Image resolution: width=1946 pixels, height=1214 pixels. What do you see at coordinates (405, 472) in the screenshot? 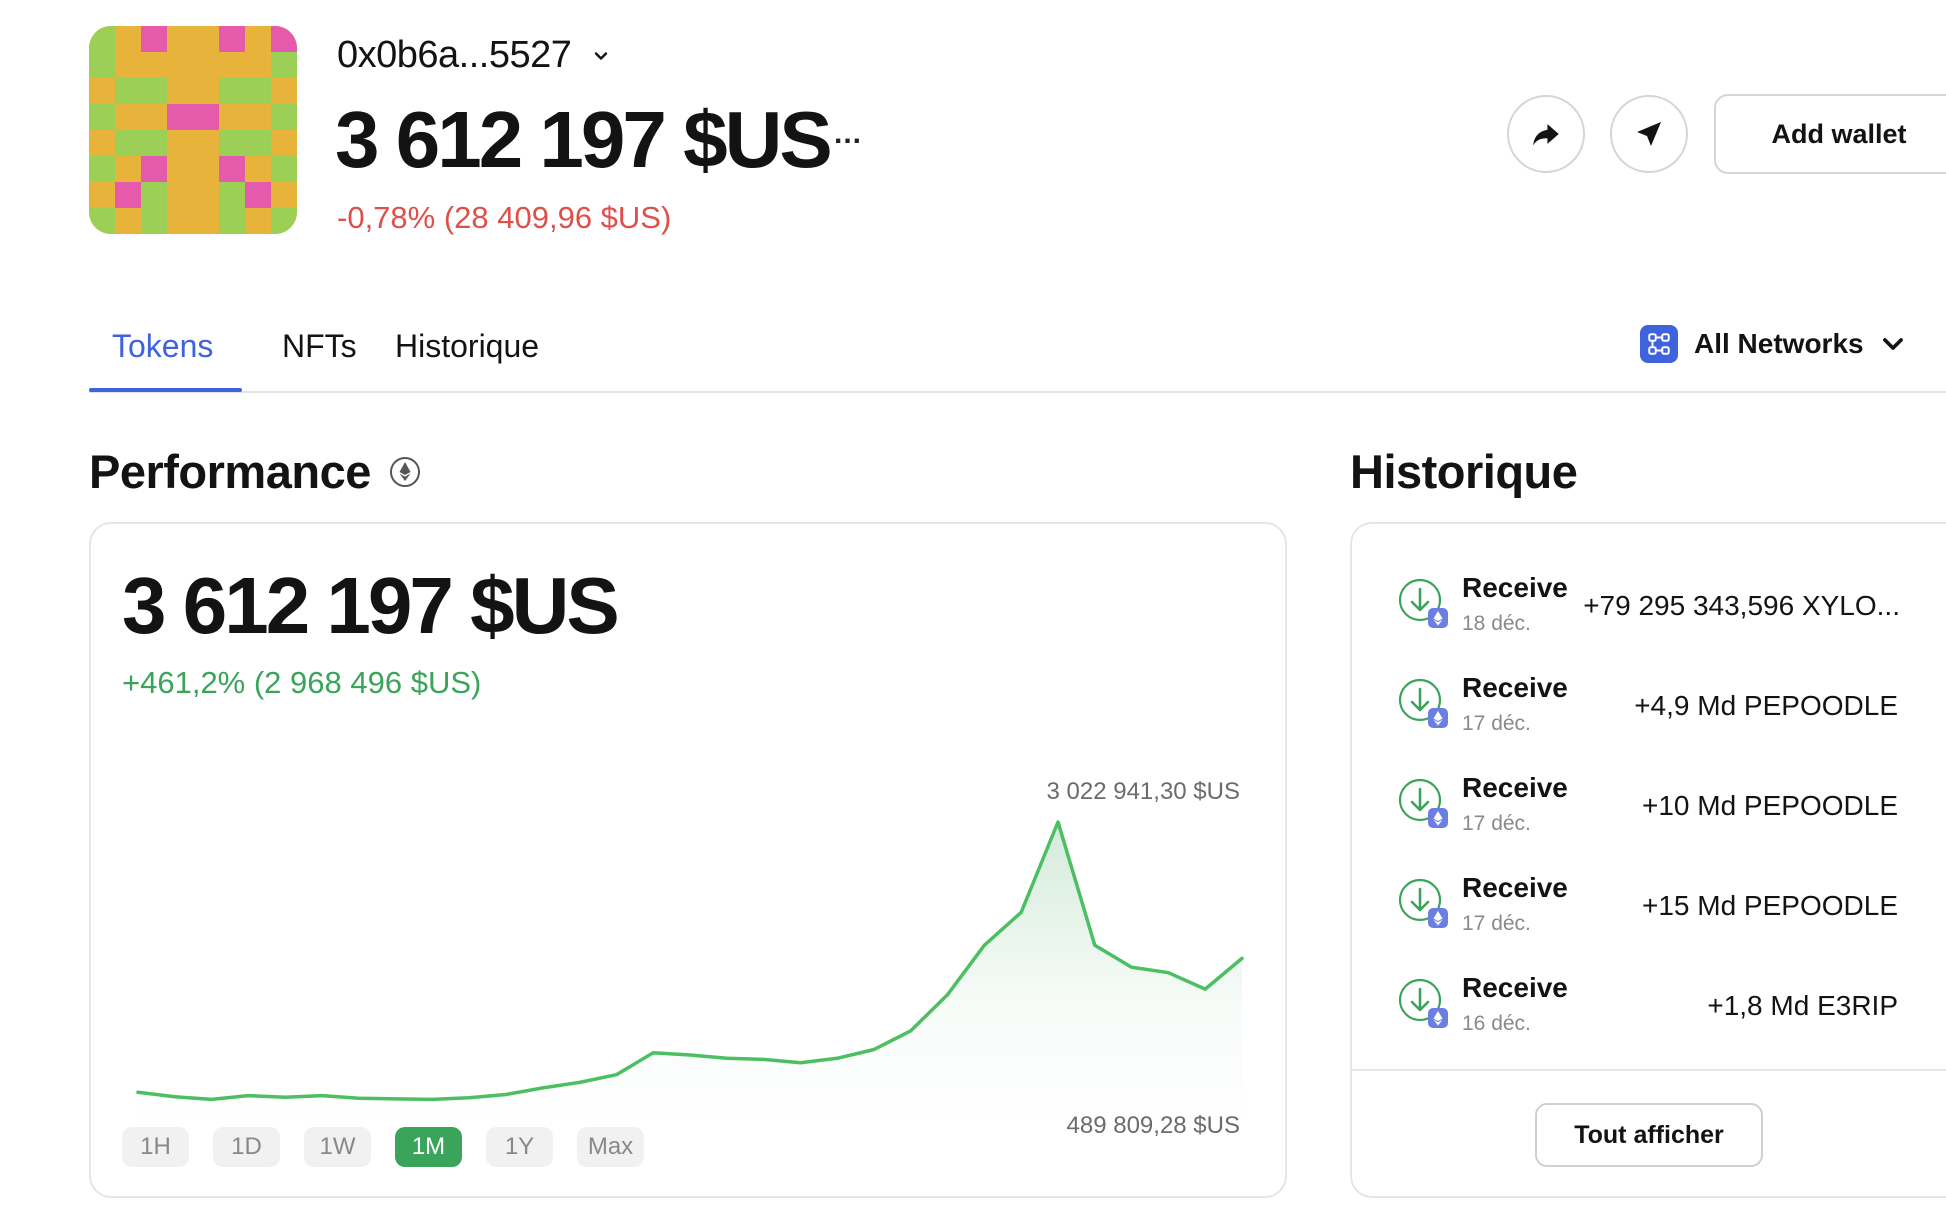
I see `ethereum-network-icon` at bounding box center [405, 472].